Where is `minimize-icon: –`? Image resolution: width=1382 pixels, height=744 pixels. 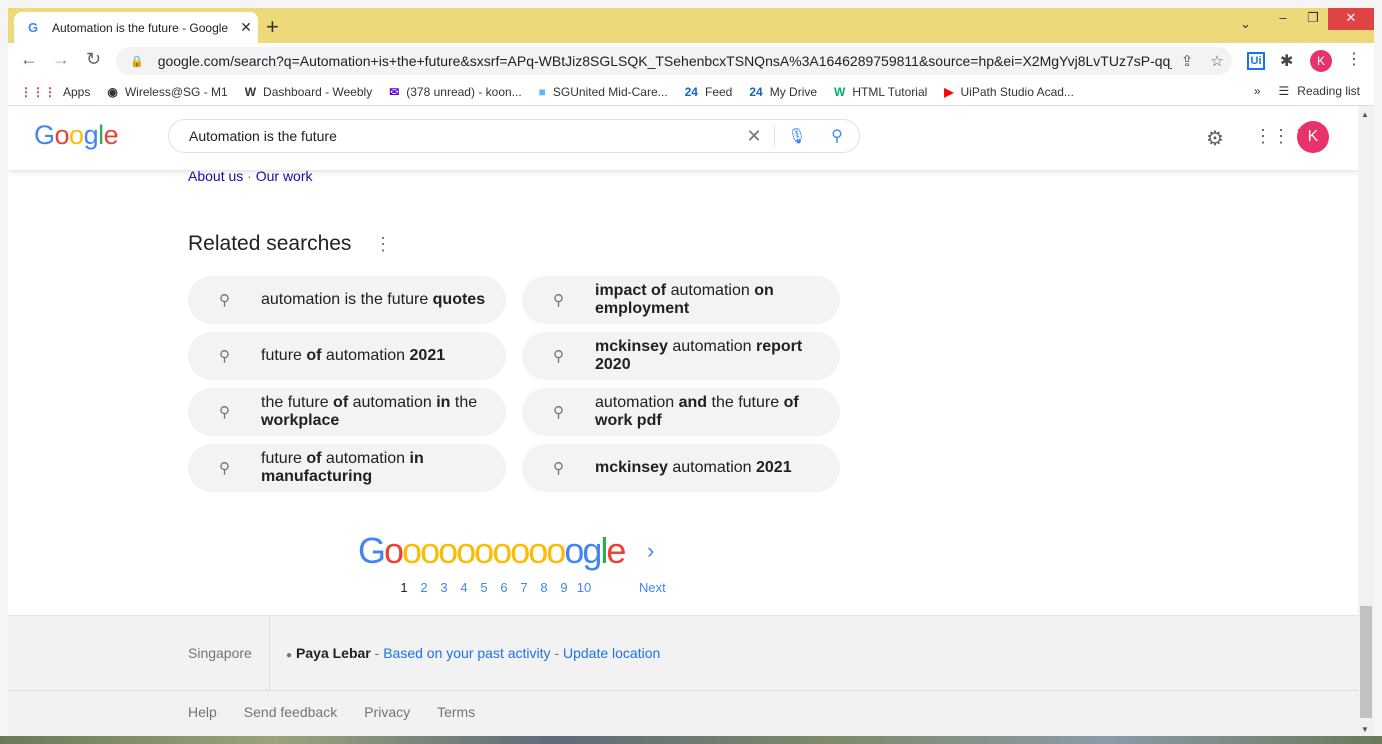 minimize-icon: – is located at coordinates (1283, 19).